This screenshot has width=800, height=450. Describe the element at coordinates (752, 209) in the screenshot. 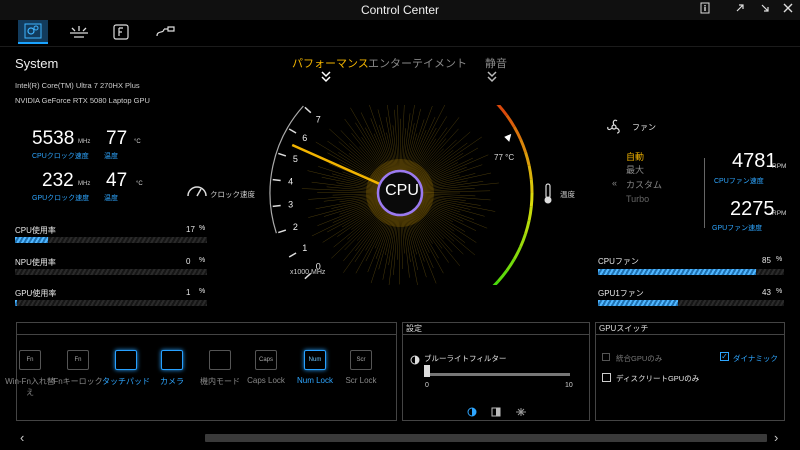

I see `gpu-fan-rpm: 2275` at that location.